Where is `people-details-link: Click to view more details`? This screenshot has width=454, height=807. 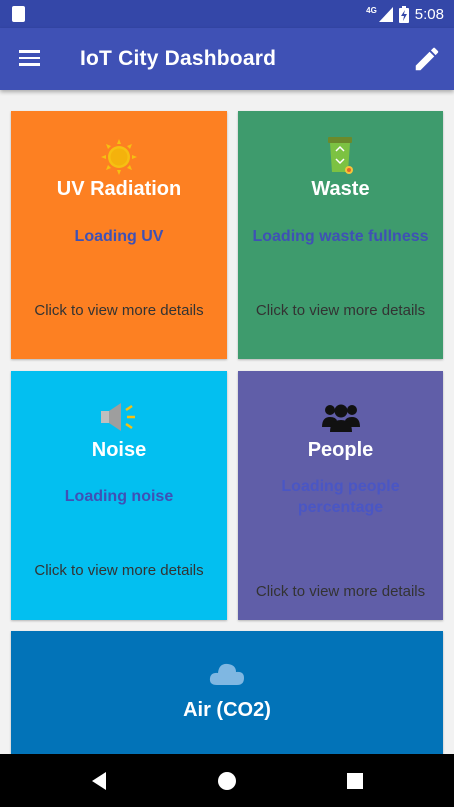 people-details-link: Click to view more details is located at coordinates (340, 591).